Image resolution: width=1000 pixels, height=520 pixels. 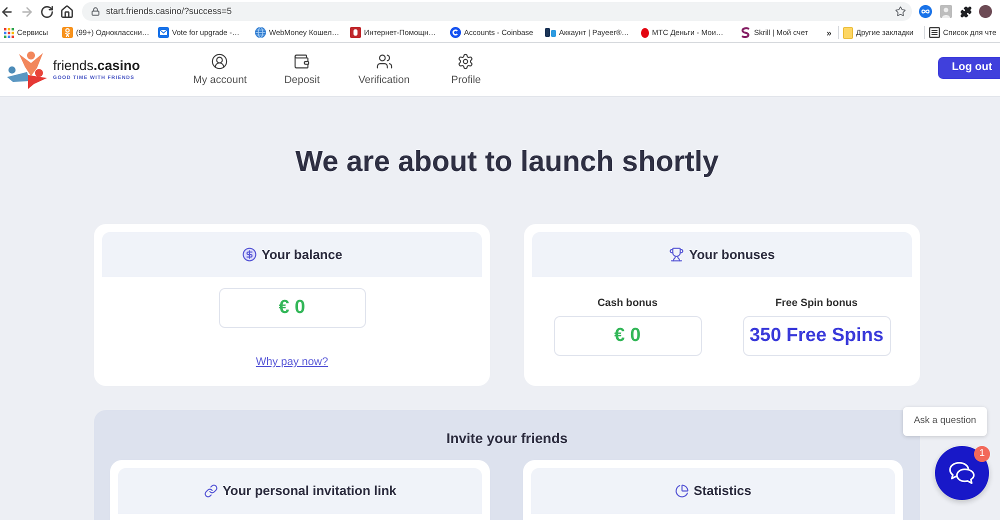 What do you see at coordinates (829, 33) in the screenshot?
I see `more-bookmarks-button: »` at bounding box center [829, 33].